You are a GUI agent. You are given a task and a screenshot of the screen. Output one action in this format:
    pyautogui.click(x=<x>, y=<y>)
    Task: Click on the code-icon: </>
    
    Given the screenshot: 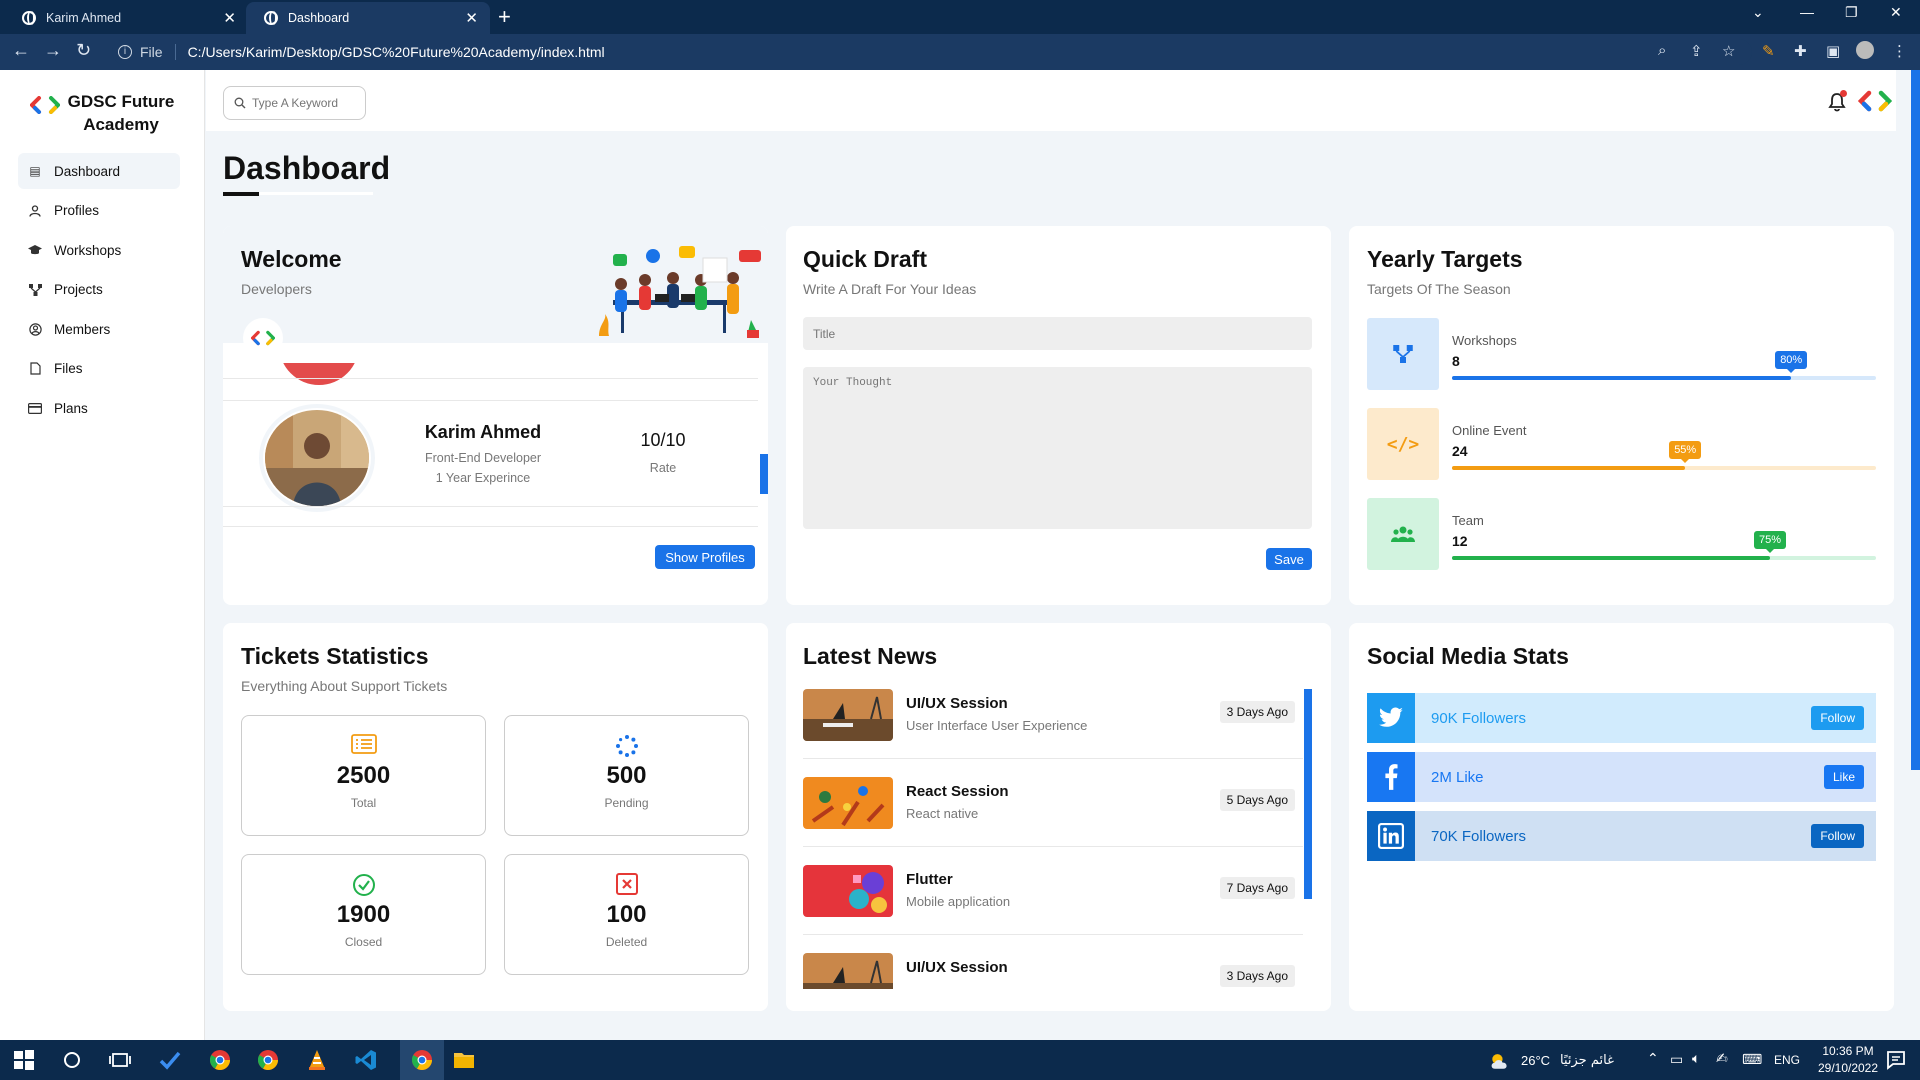 What is the action you would take?
    pyautogui.click(x=1403, y=444)
    